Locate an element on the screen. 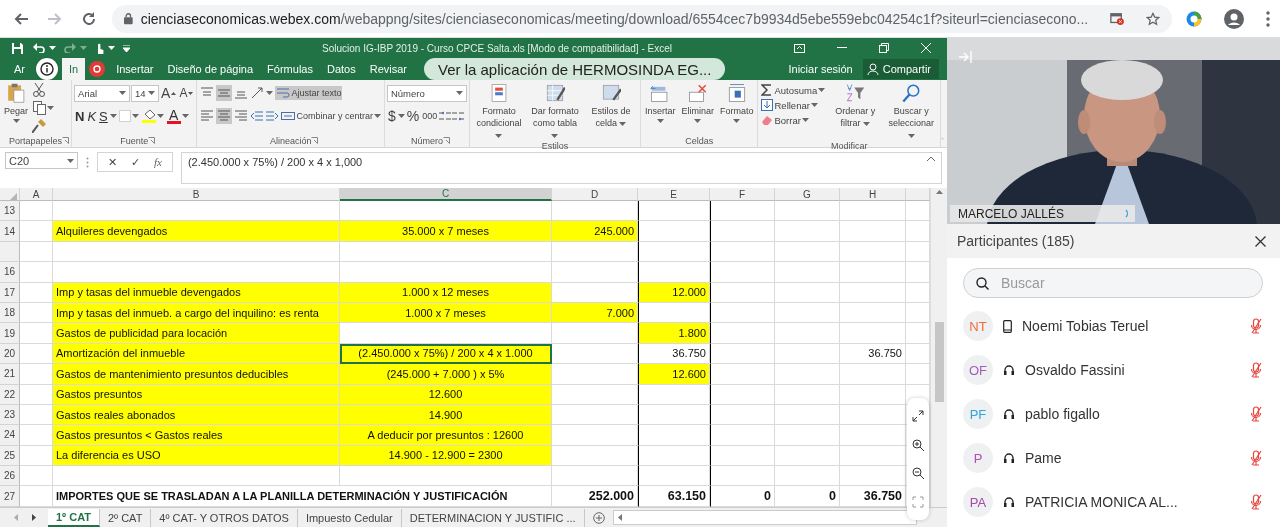  merge-center-button: Combinar y centrar is located at coordinates (331, 116).